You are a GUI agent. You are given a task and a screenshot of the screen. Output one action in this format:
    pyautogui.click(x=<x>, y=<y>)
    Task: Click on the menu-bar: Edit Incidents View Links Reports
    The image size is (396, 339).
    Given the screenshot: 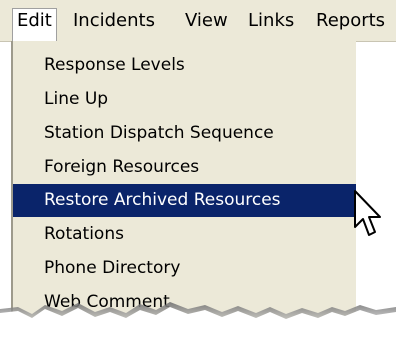 What is the action you would take?
    pyautogui.click(x=198, y=21)
    